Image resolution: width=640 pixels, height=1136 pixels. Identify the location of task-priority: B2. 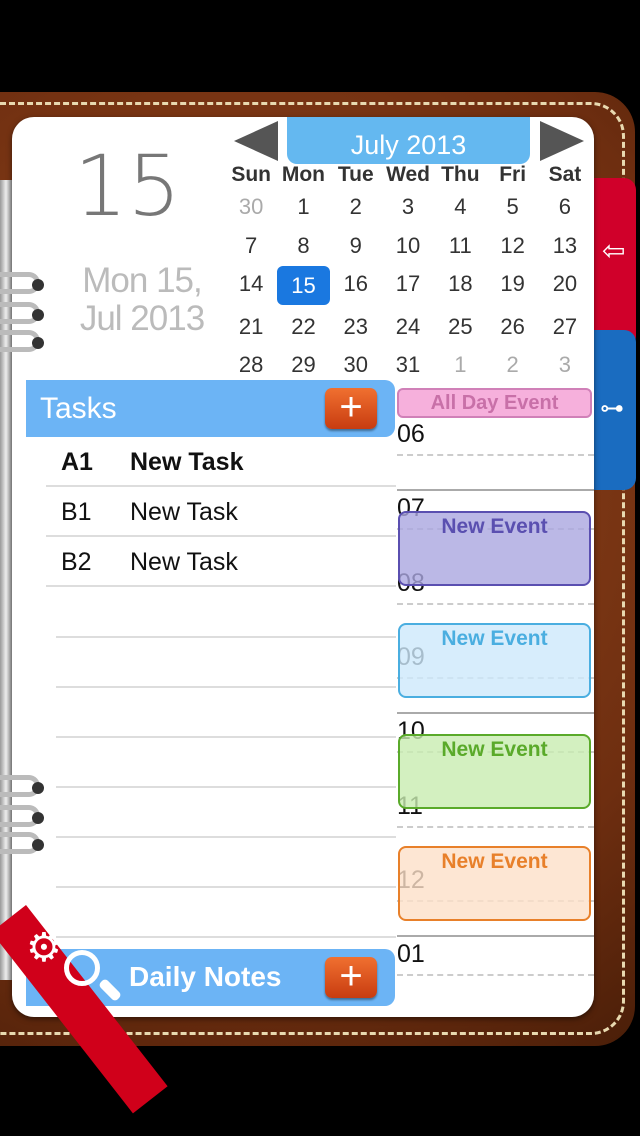
(76, 562).